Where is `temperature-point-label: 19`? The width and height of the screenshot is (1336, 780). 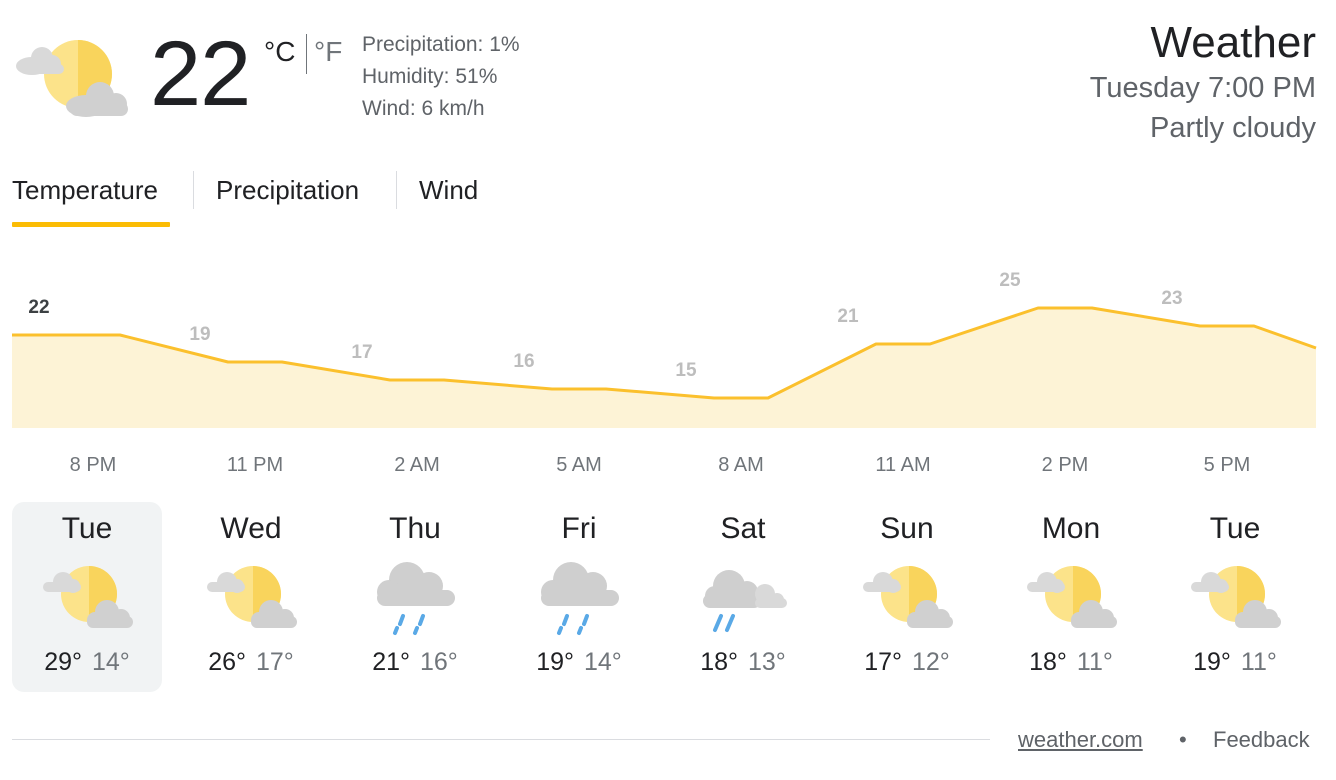
temperature-point-label: 19 is located at coordinates (199, 334).